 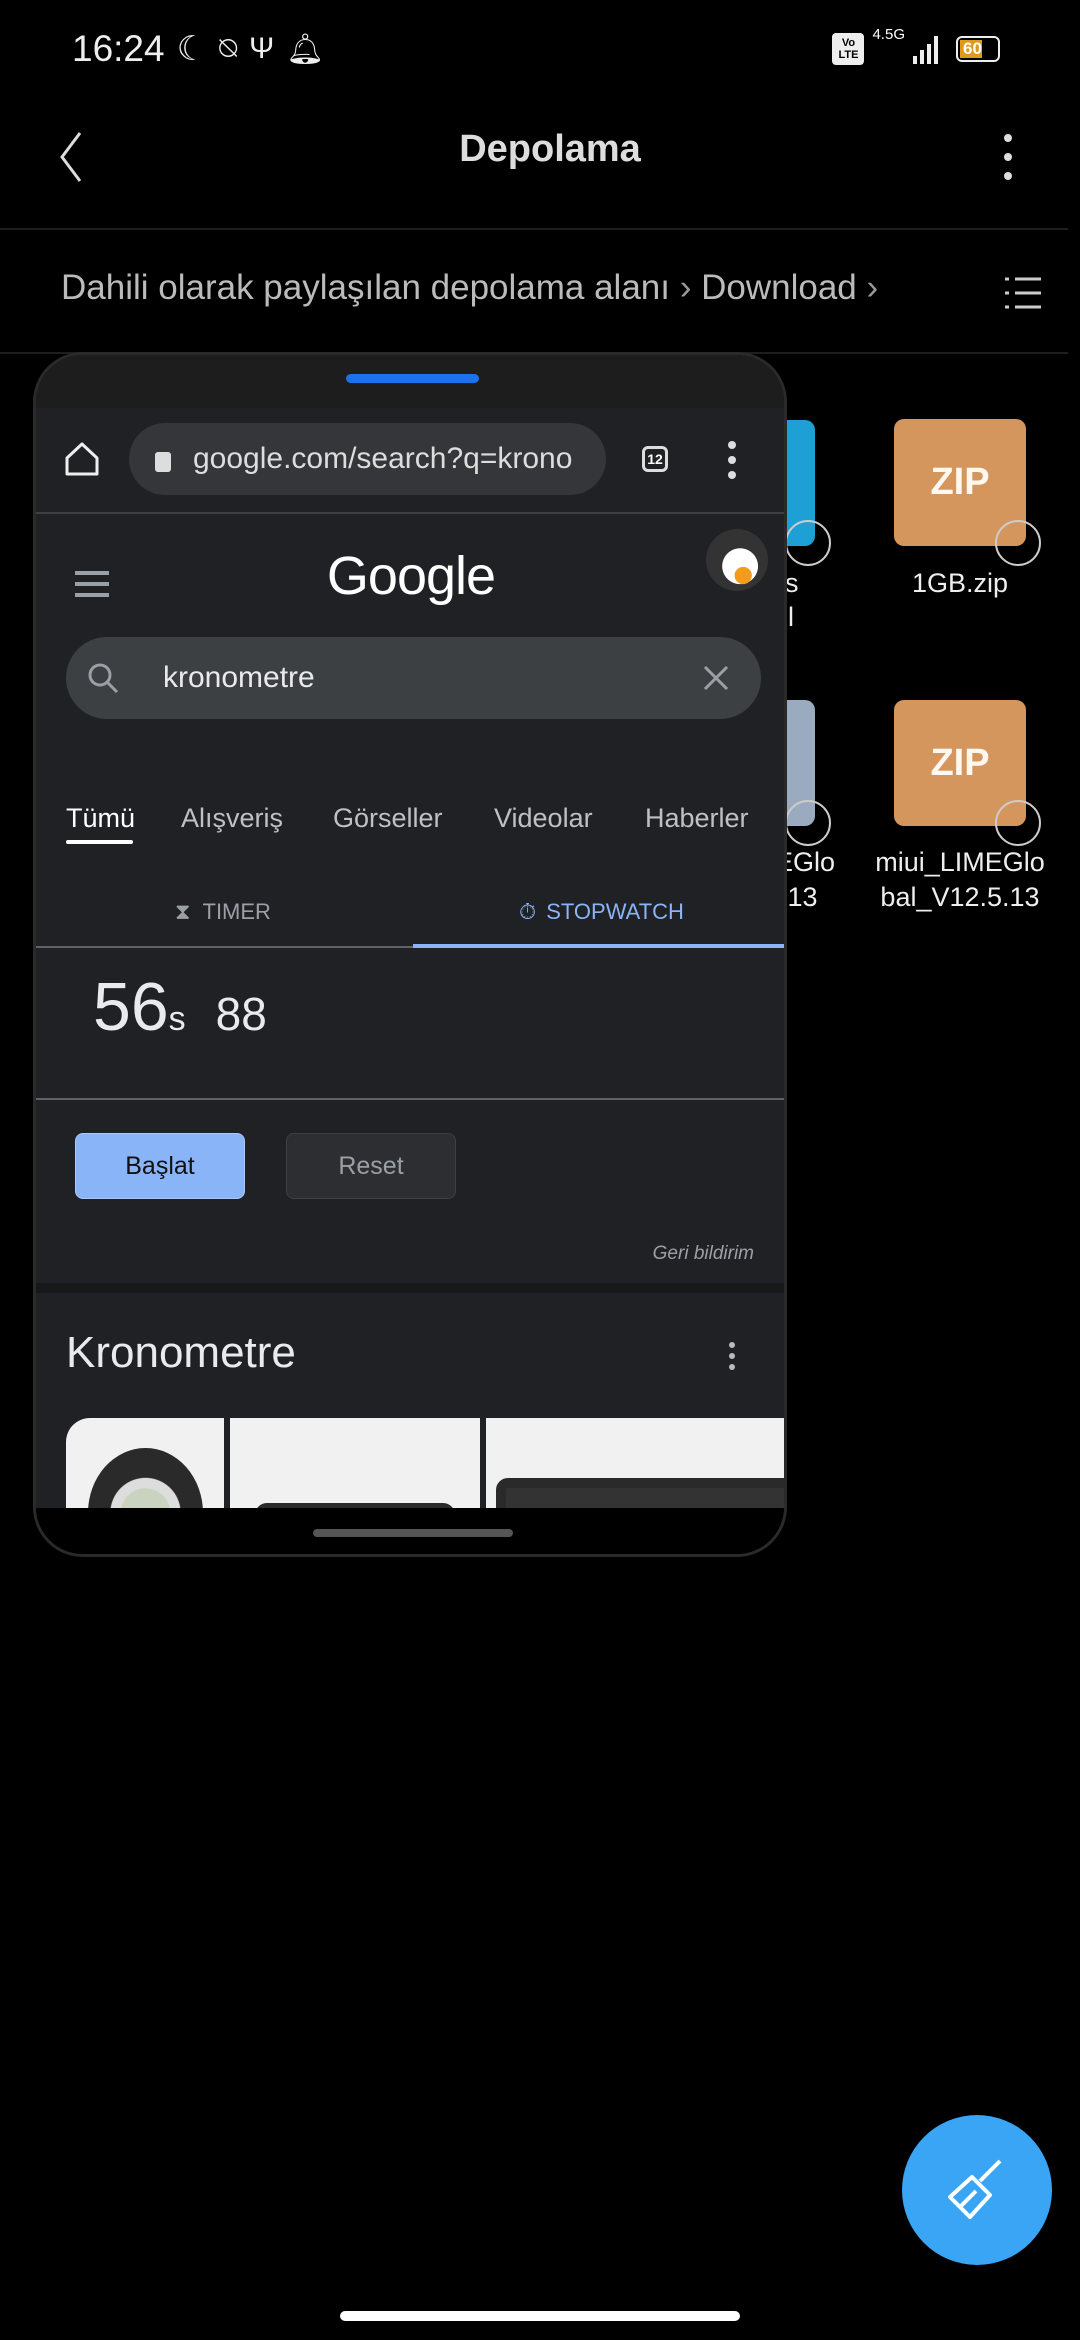 I want to click on clear-icon, so click(x=716, y=678).